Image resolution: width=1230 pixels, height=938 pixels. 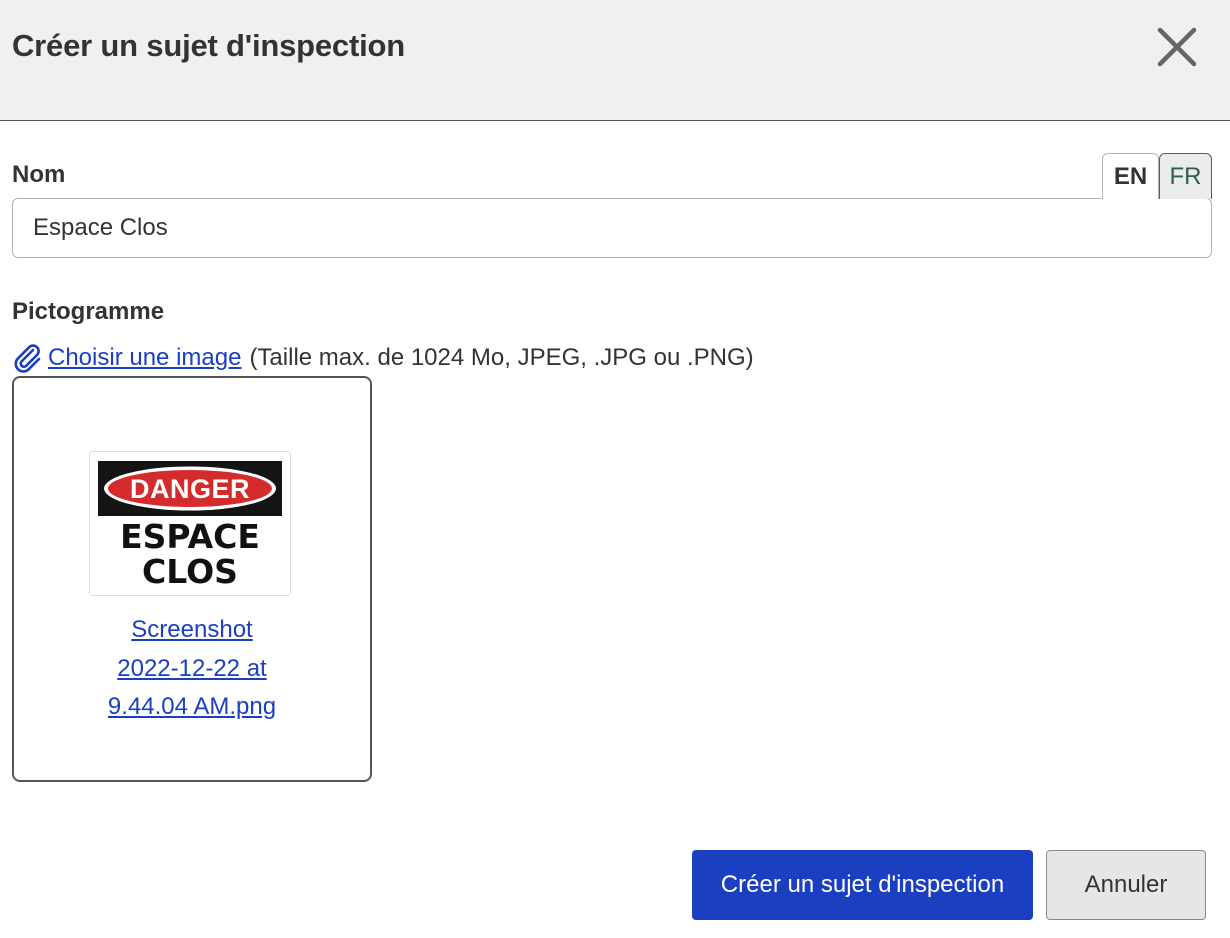 I want to click on file-name-line: 9.44.04 AM.png, so click(x=192, y=706).